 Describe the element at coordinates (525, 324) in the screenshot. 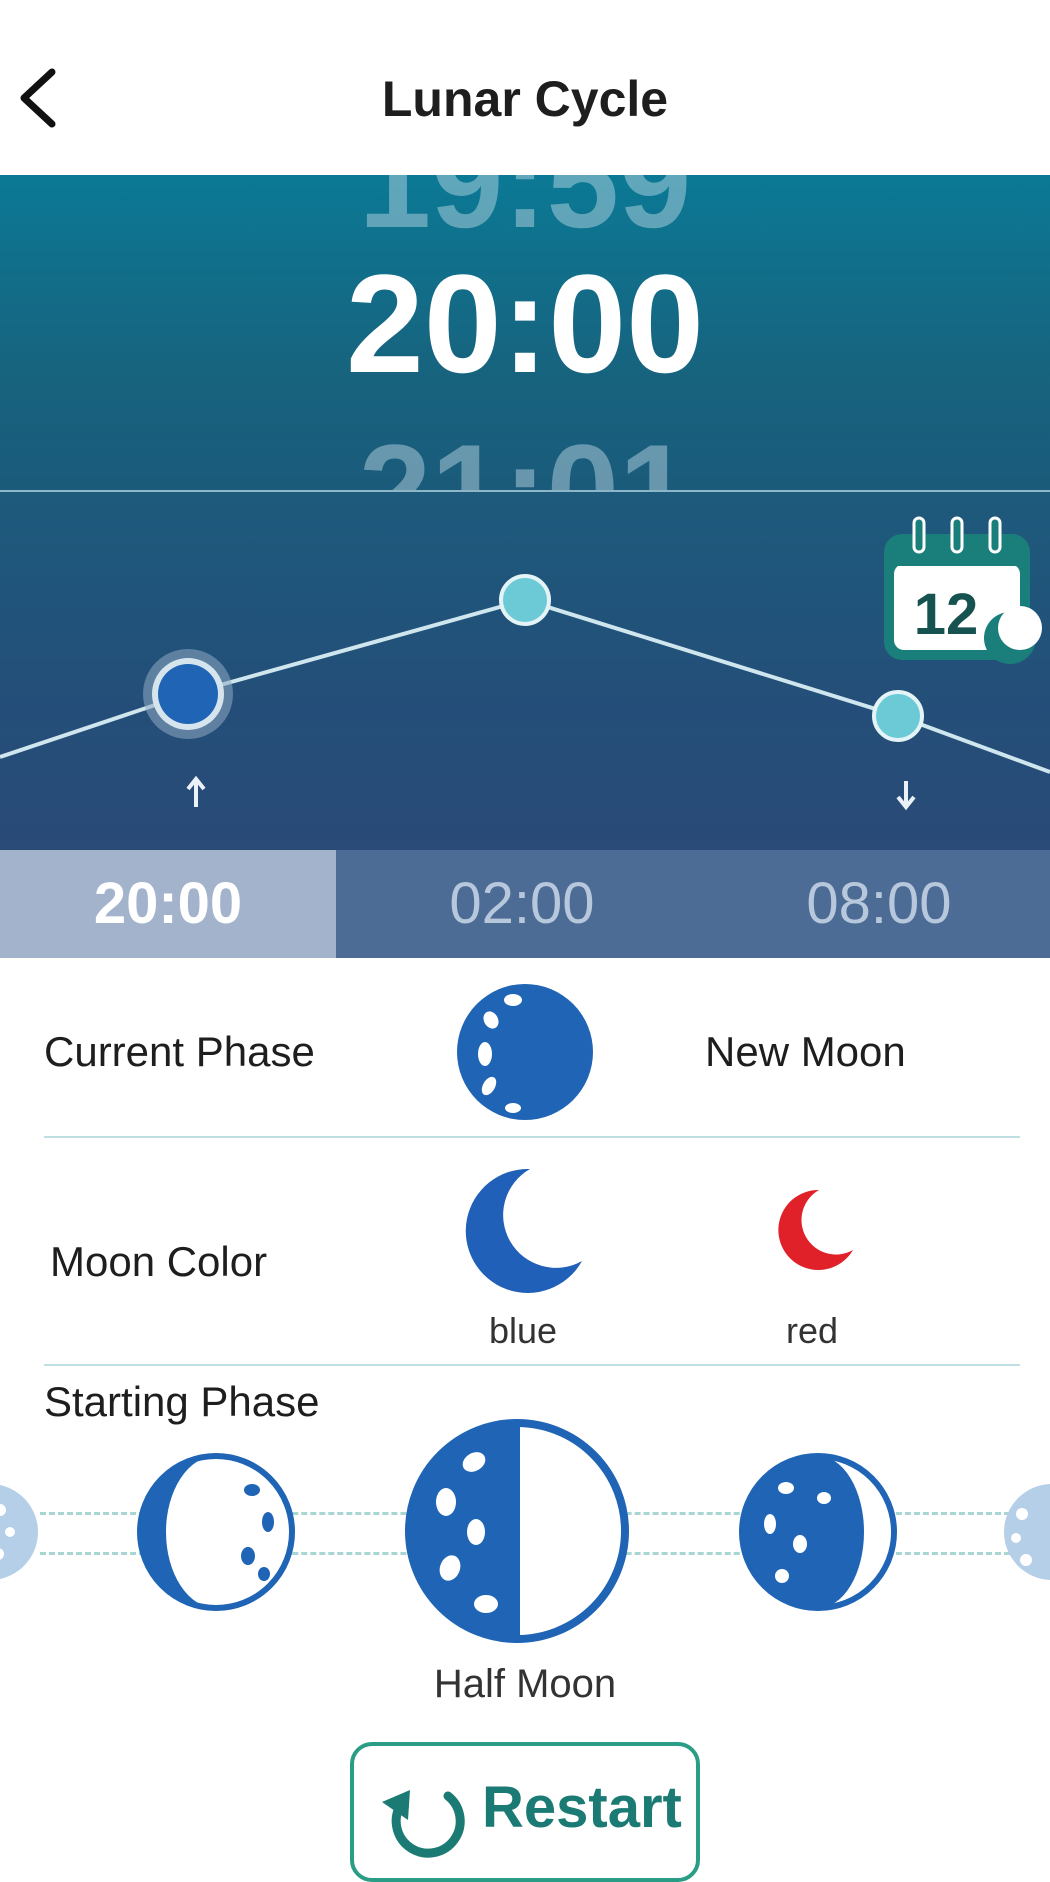

I see `time-picker-current: 20:00` at that location.